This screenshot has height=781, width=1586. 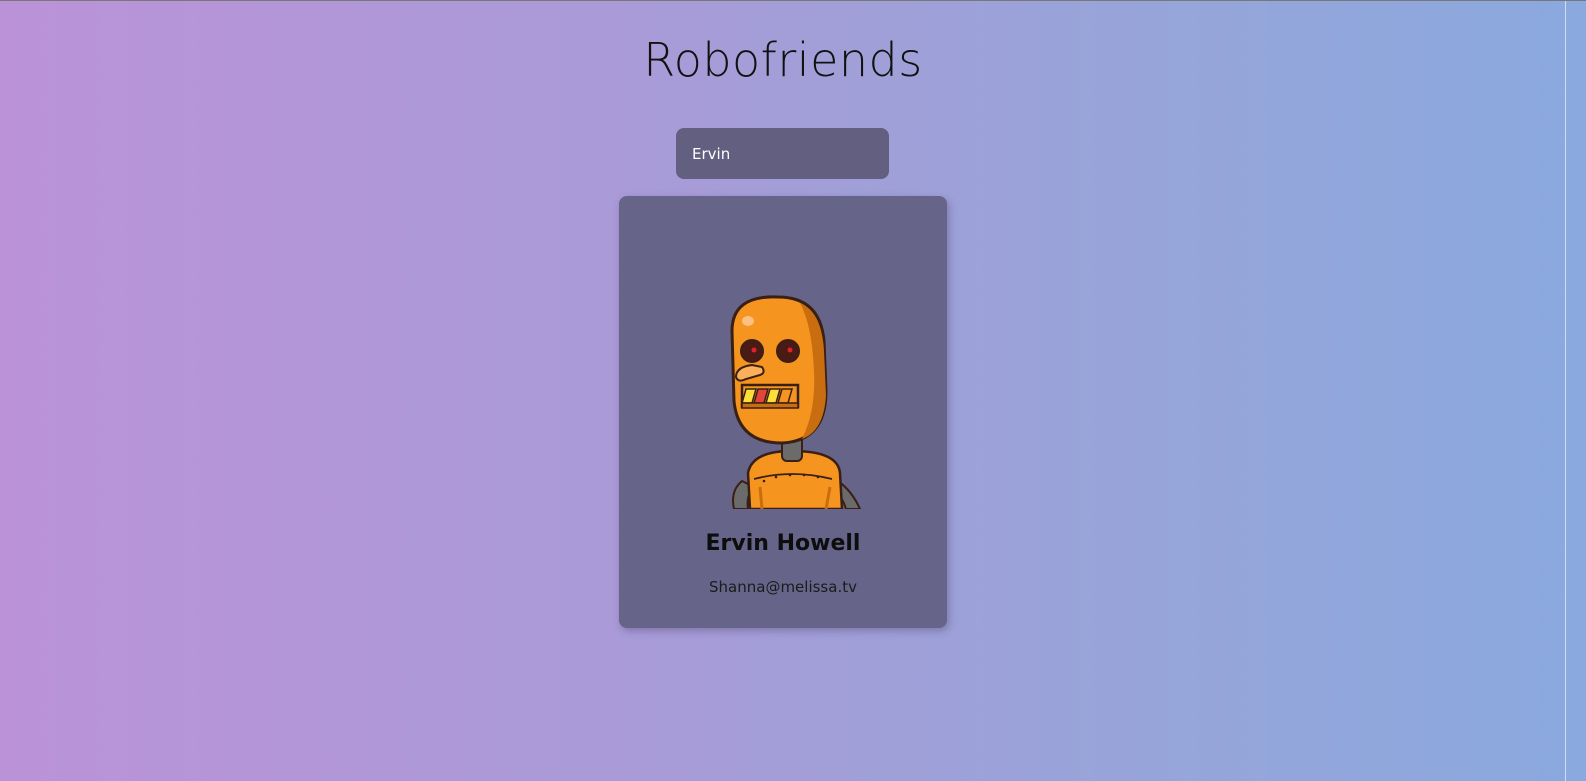 I want to click on page-title: Robofriends, so click(x=783, y=60).